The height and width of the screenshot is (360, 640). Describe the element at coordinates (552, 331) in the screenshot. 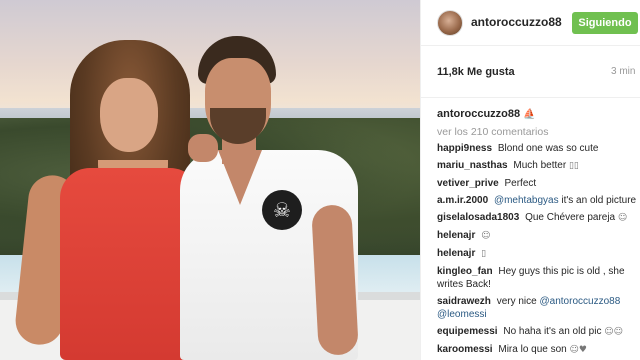

I see `comment-text: No haha it's an old pic` at that location.